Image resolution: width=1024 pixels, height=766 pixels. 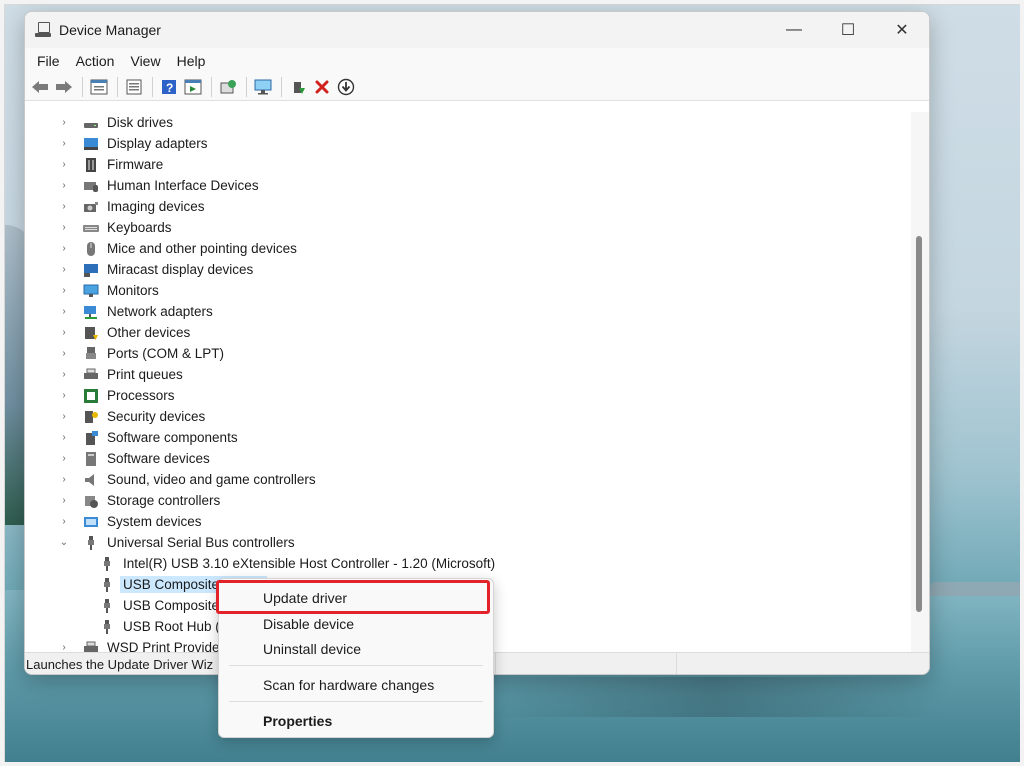 I want to click on tree-category: › Human Interface Devices, so click(x=468, y=185).